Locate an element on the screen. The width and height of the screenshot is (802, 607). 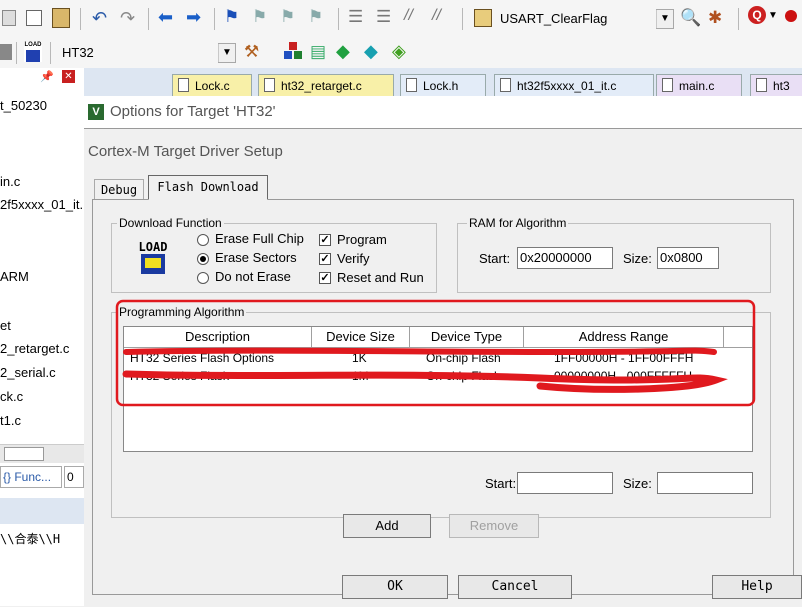
annotation-scribble-row2 is located at coordinates (425, 381).